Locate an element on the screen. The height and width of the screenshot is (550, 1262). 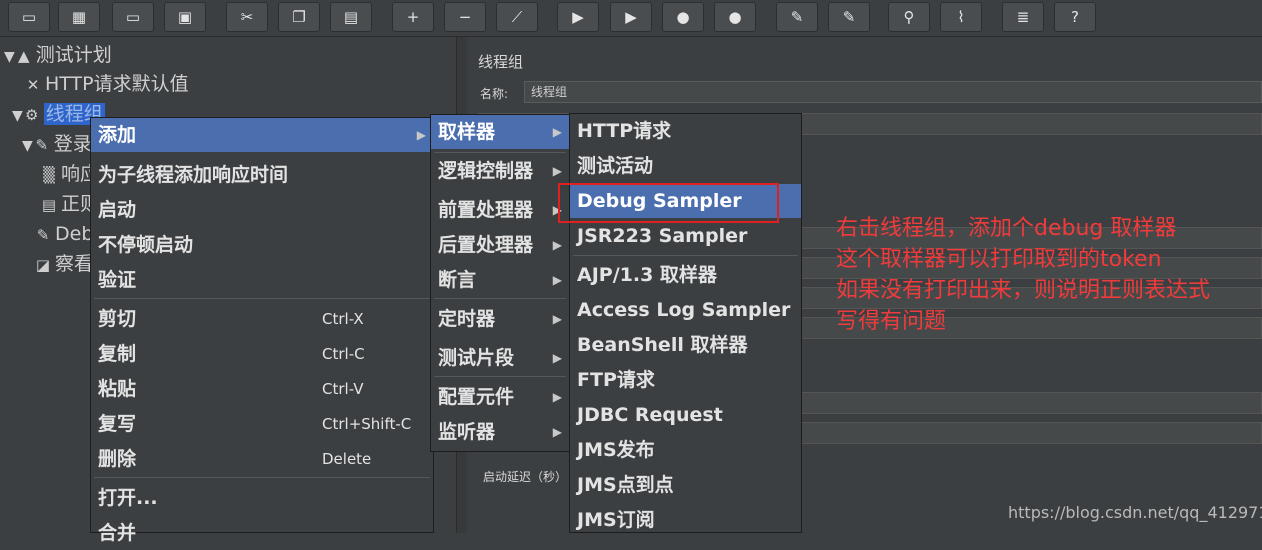
expand-icon: + is located at coordinates (413, 17).